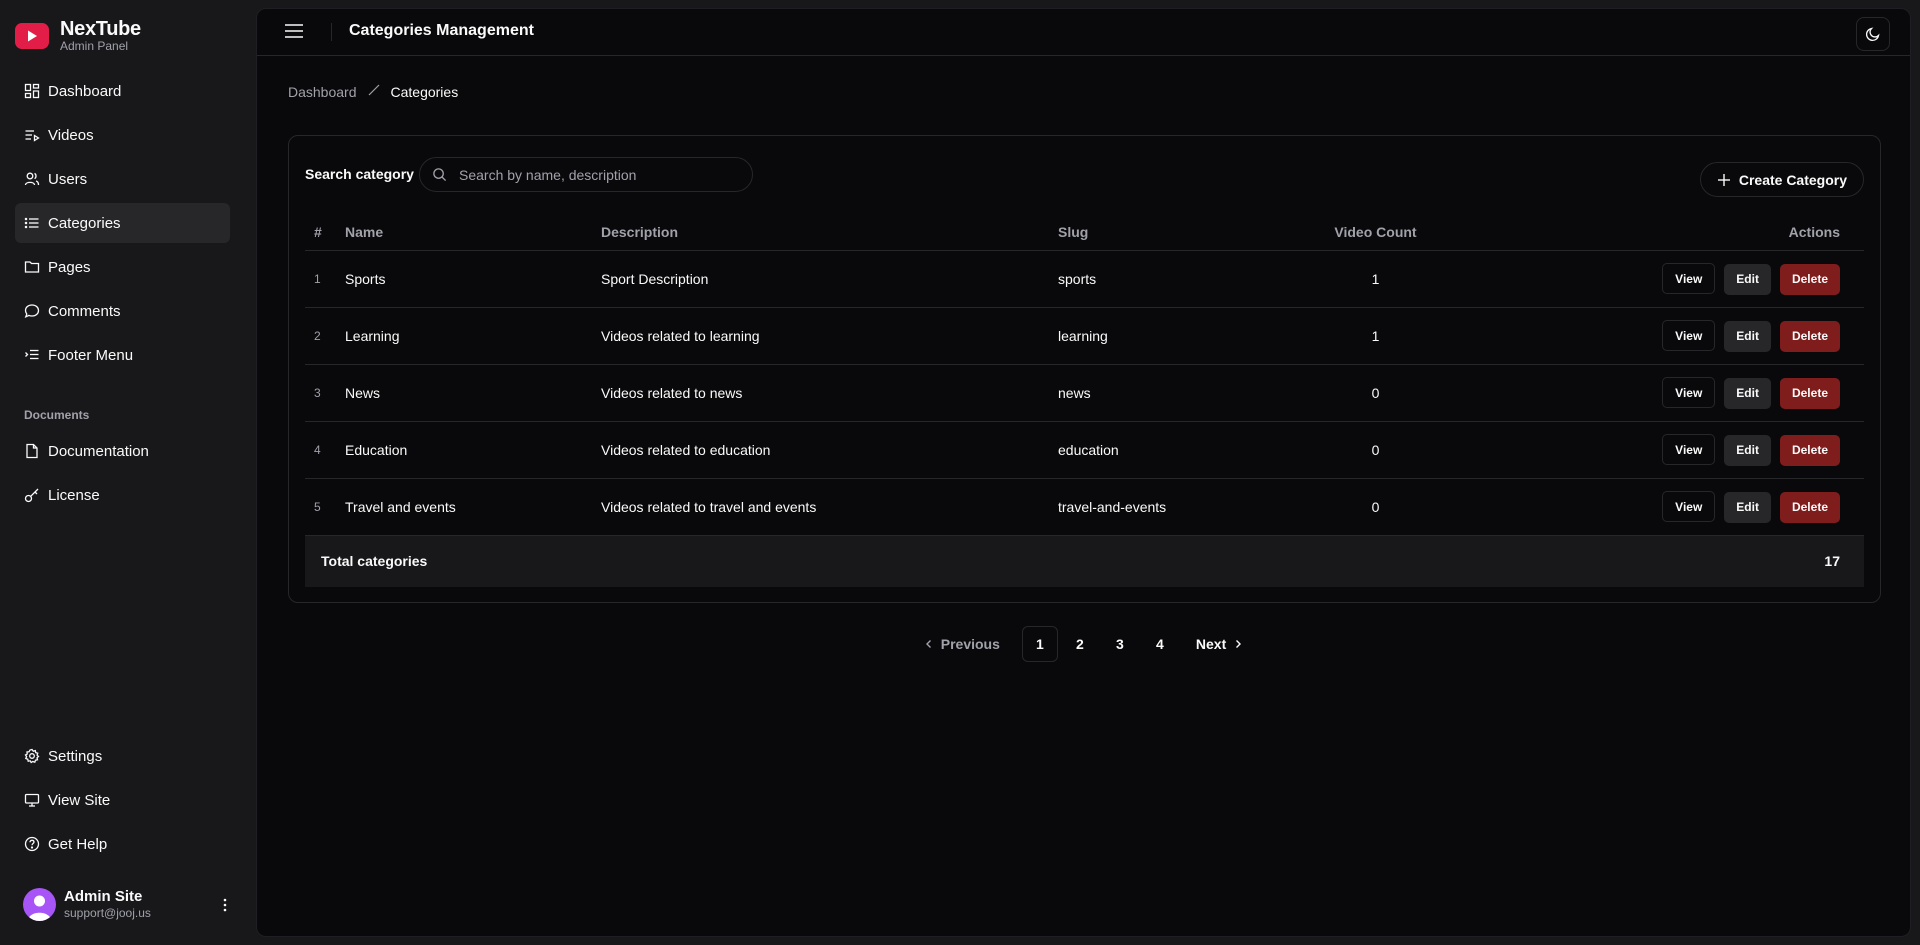 The height and width of the screenshot is (945, 1920). I want to click on column-header-name: Name, so click(473, 232).